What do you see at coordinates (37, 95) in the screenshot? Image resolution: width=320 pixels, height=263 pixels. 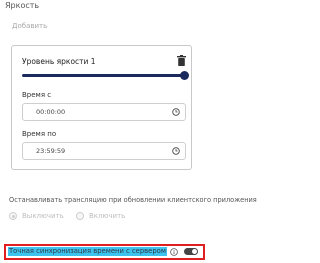 I see `time-from-label: Время с` at bounding box center [37, 95].